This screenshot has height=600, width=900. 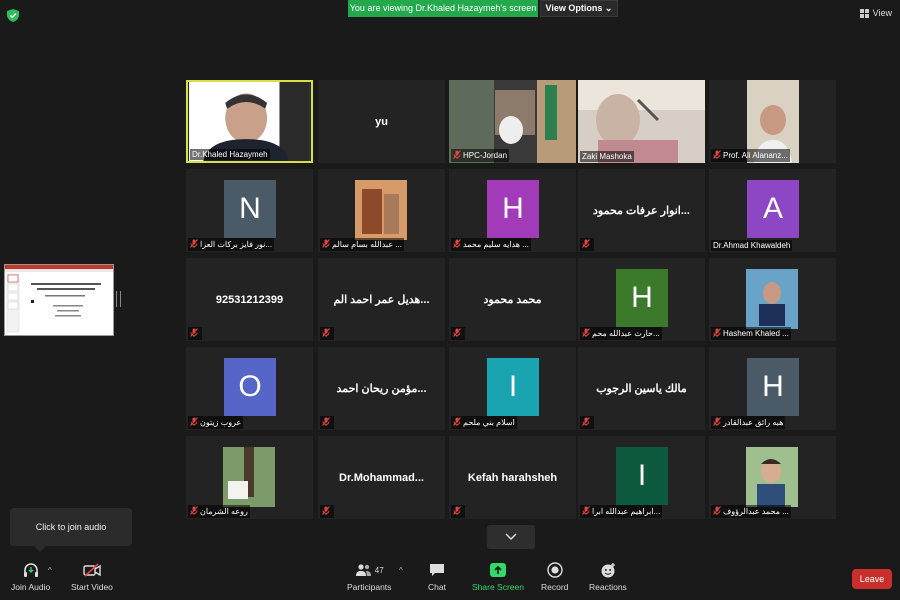 What do you see at coordinates (221, 422) in the screenshot?
I see `participant-name: عروب زيتون` at bounding box center [221, 422].